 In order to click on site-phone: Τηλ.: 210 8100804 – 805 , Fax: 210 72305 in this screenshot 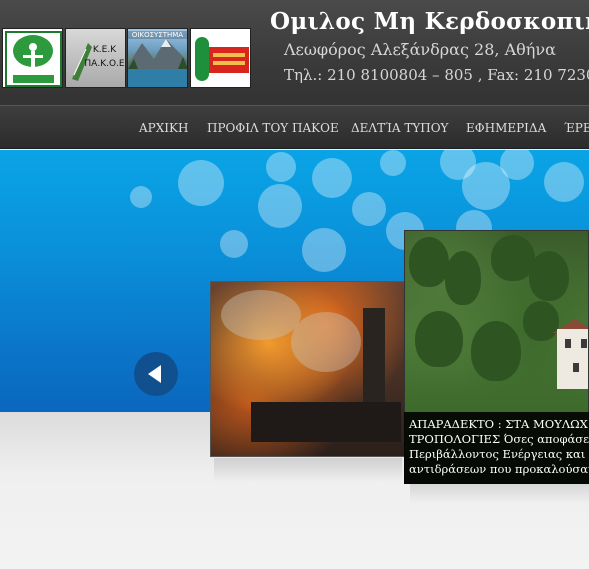, I will do `click(436, 75)`.